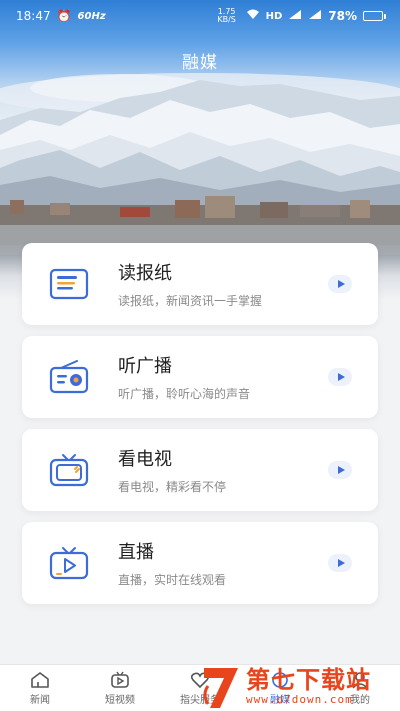 This screenshot has width=400, height=711. What do you see at coordinates (120, 679) in the screenshot?
I see `video-icon` at bounding box center [120, 679].